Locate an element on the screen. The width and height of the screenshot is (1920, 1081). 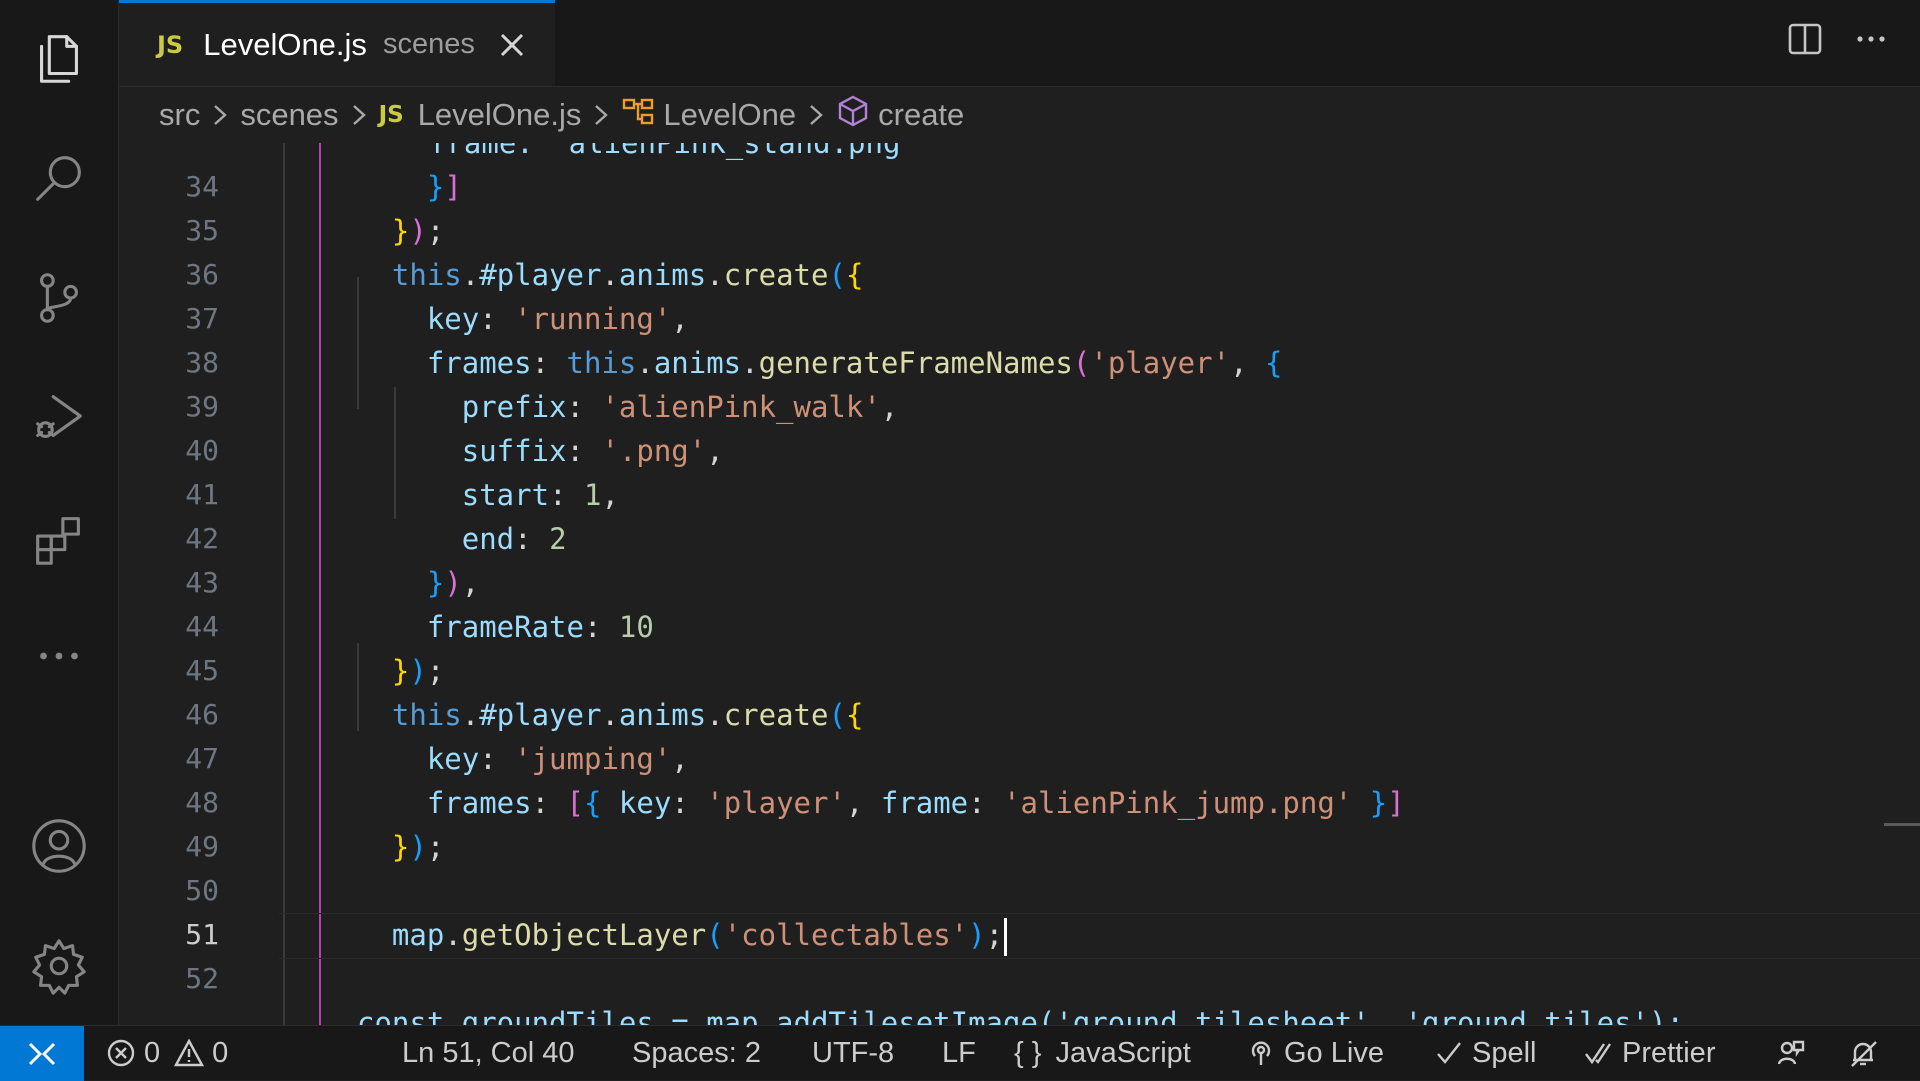
code-text: frame: 'alienPink_stand.png' is located at coordinates (673, 151).